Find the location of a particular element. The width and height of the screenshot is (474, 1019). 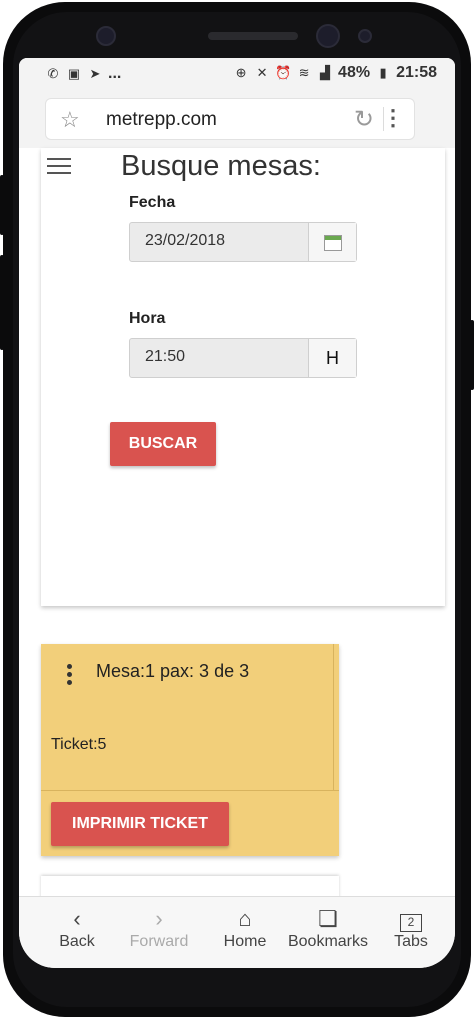

status-bar: ✆ ▣ ➤ ... ⊕ ✕ ⏰ ≋ ▟ 48% ▮ 21:58 is located at coordinates (237, 74).